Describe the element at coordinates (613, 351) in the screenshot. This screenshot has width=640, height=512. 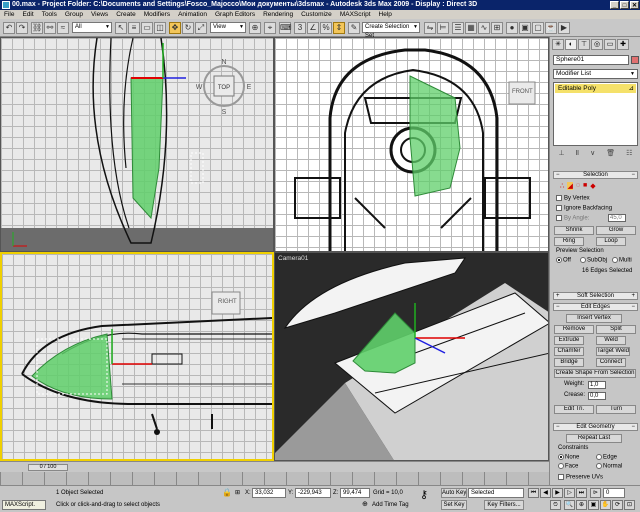
I see `target-weld-button: Target Weld` at that location.